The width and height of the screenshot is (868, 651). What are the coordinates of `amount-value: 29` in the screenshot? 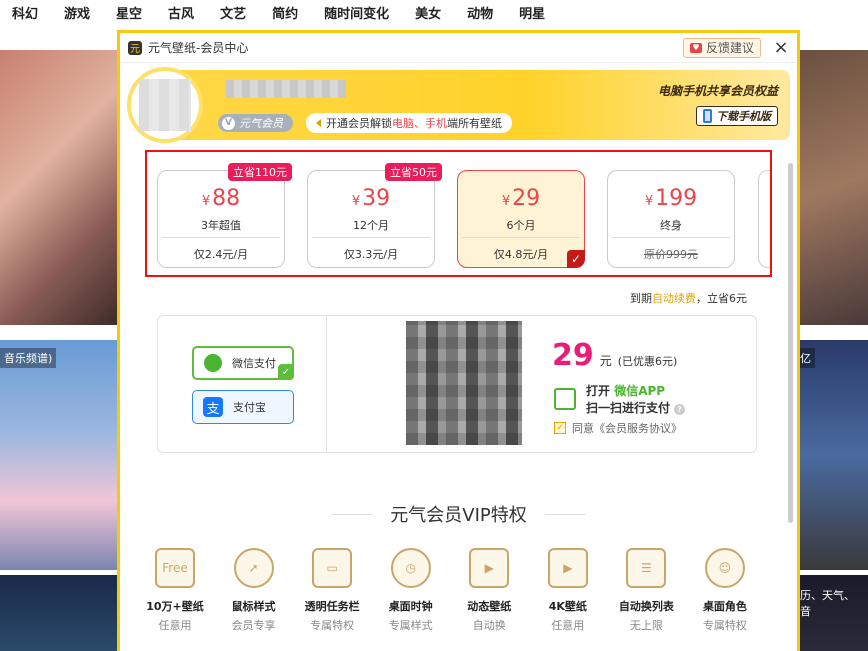 It's located at (573, 355).